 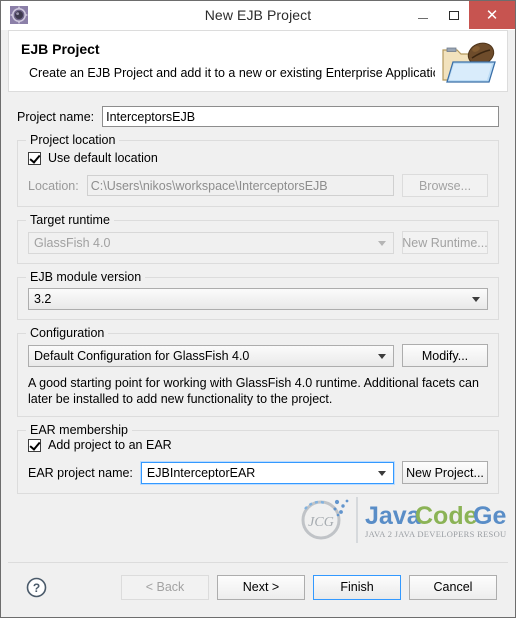 What do you see at coordinates (258, 158) in the screenshot?
I see `use-default-location-row: Use default location` at bounding box center [258, 158].